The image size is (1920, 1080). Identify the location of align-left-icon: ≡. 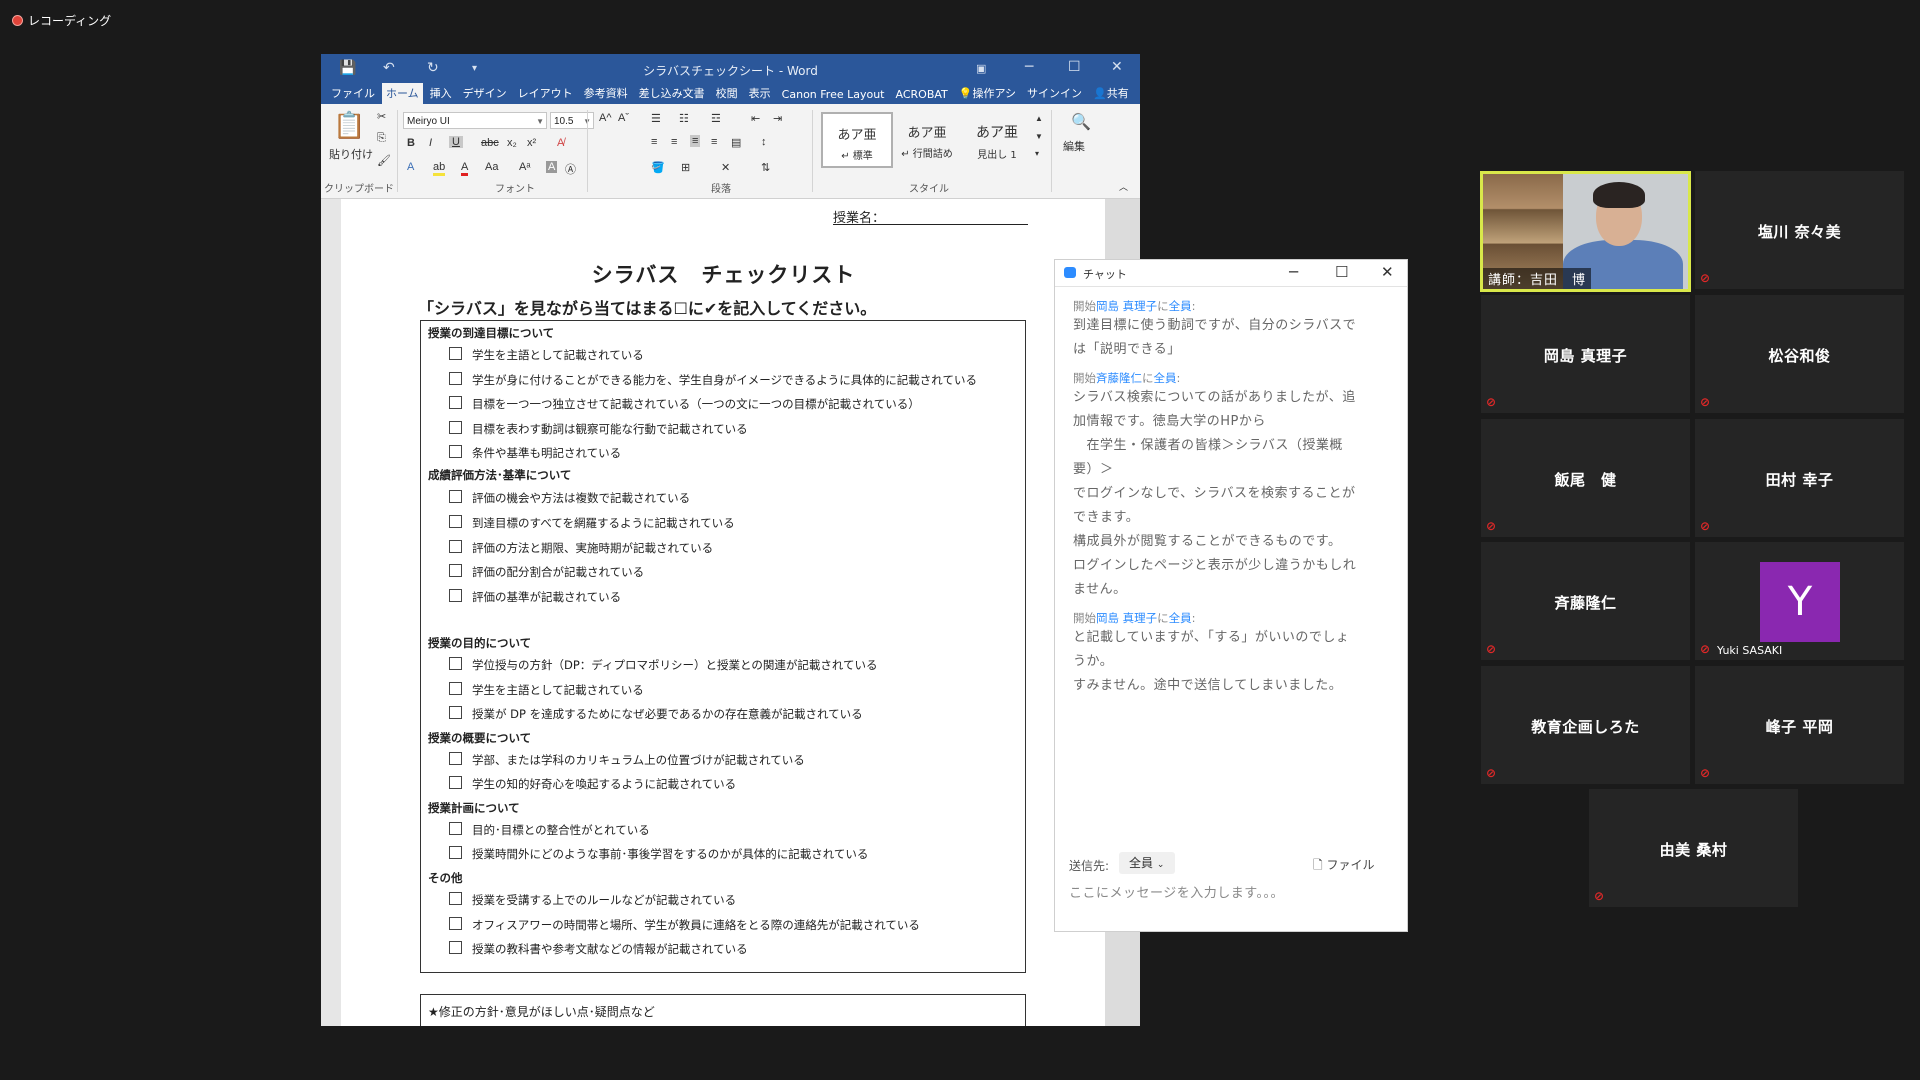
(654, 142).